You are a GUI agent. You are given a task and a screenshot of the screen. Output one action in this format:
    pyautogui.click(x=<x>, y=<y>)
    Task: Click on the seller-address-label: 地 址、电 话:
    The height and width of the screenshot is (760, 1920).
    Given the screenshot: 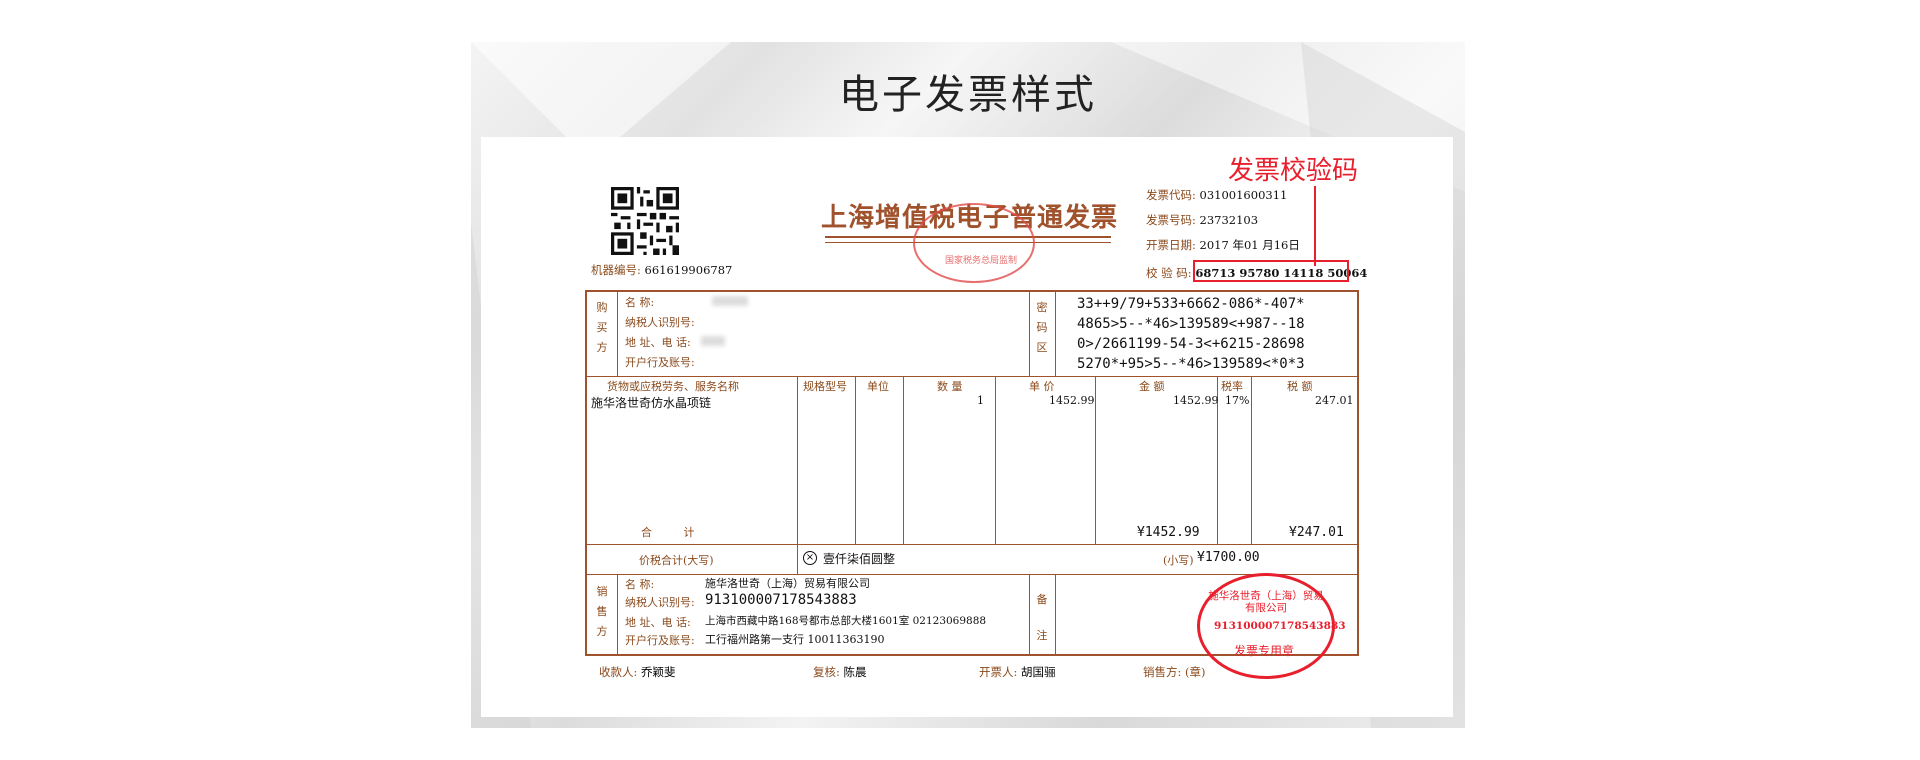 What is the action you would take?
    pyautogui.click(x=658, y=622)
    